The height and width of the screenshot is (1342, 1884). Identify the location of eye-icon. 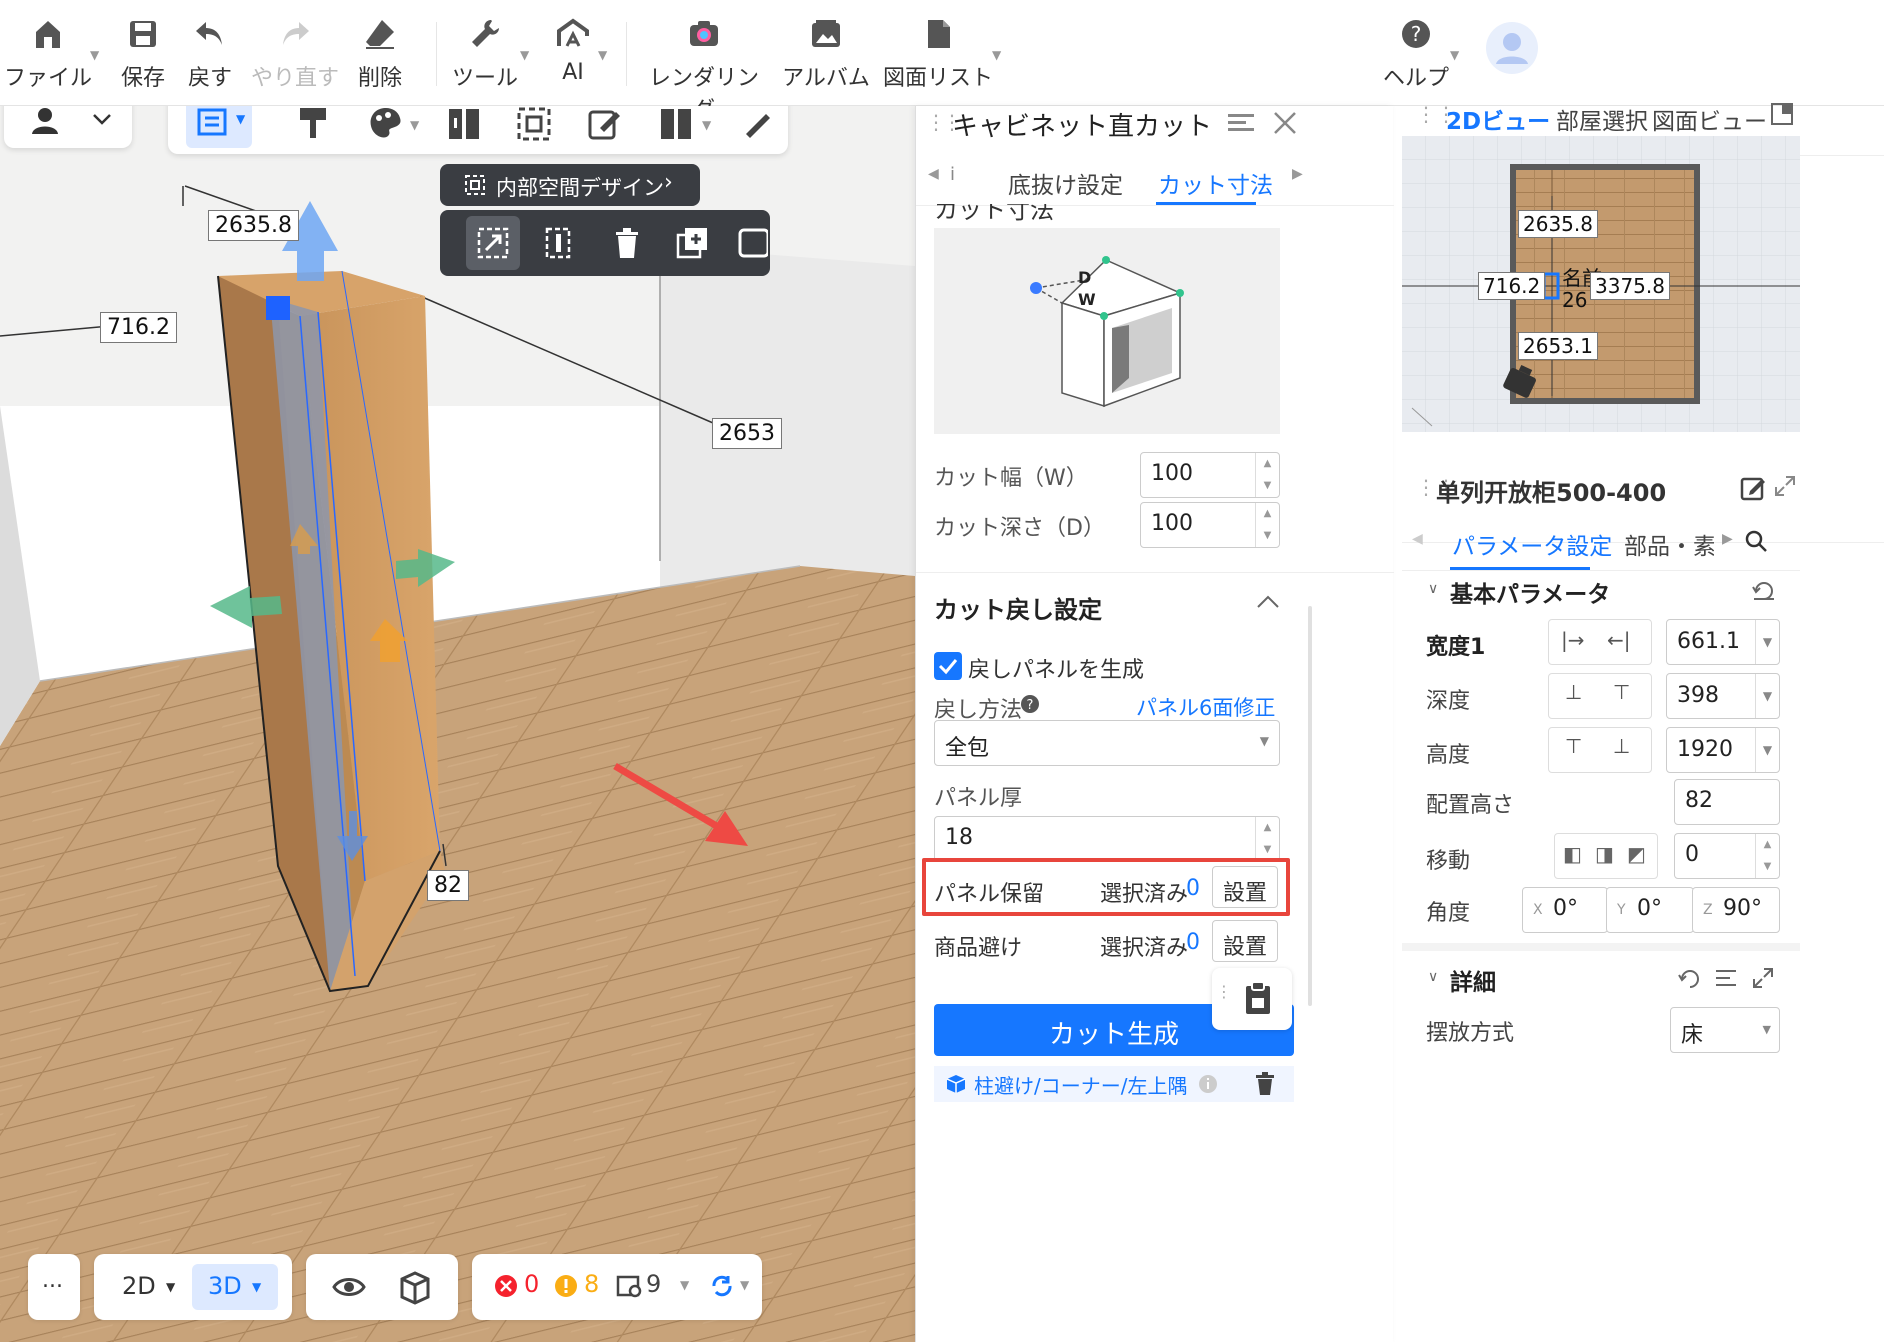
(349, 1287).